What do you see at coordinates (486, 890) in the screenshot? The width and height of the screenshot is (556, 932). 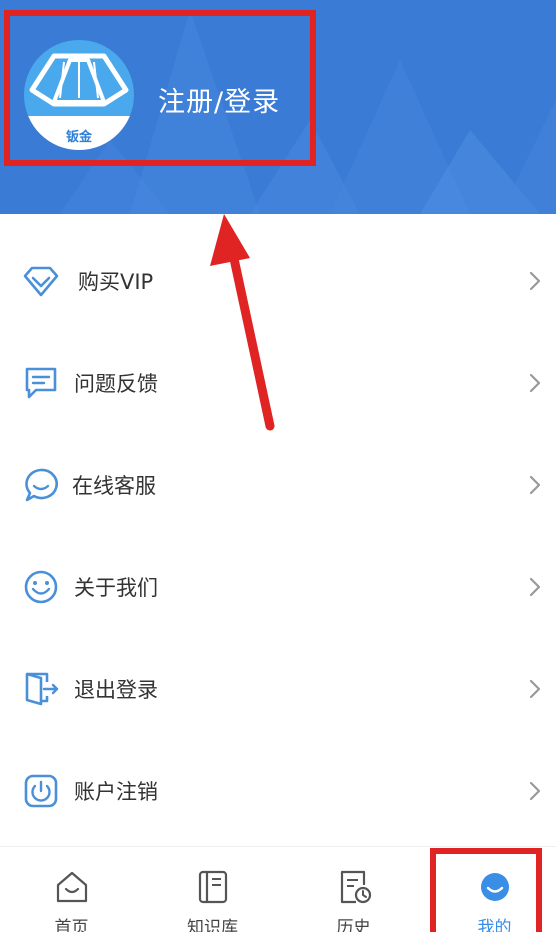 I see `mine-tab-highlight-box` at bounding box center [486, 890].